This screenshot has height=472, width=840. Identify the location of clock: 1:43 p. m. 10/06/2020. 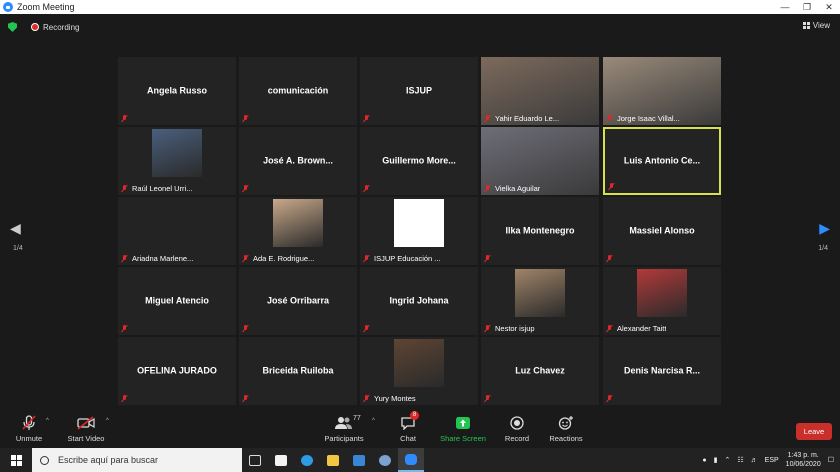
(803, 460).